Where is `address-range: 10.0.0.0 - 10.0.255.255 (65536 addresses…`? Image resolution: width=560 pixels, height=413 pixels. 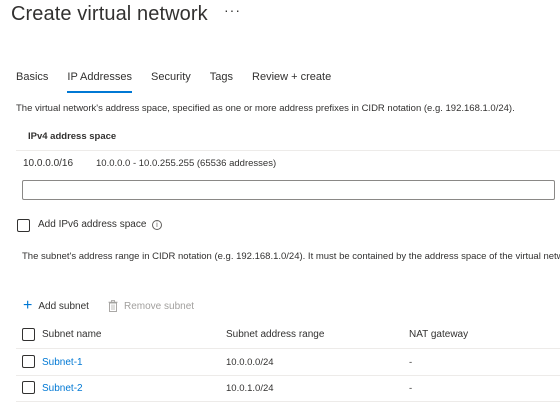
address-range: 10.0.0.0 - 10.0.255.255 (65536 addresses… is located at coordinates (186, 163).